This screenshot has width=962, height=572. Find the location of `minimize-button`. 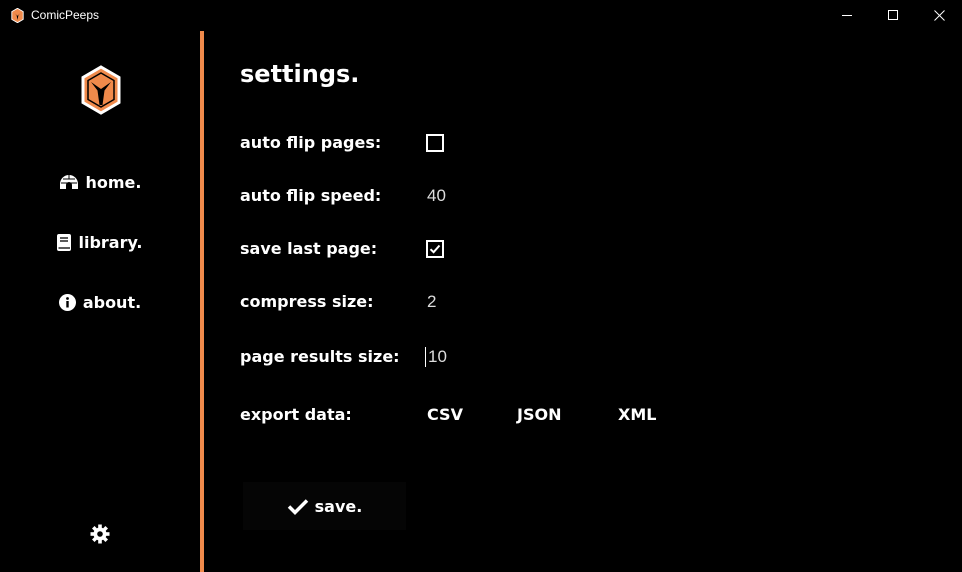

minimize-button is located at coordinates (847, 15).